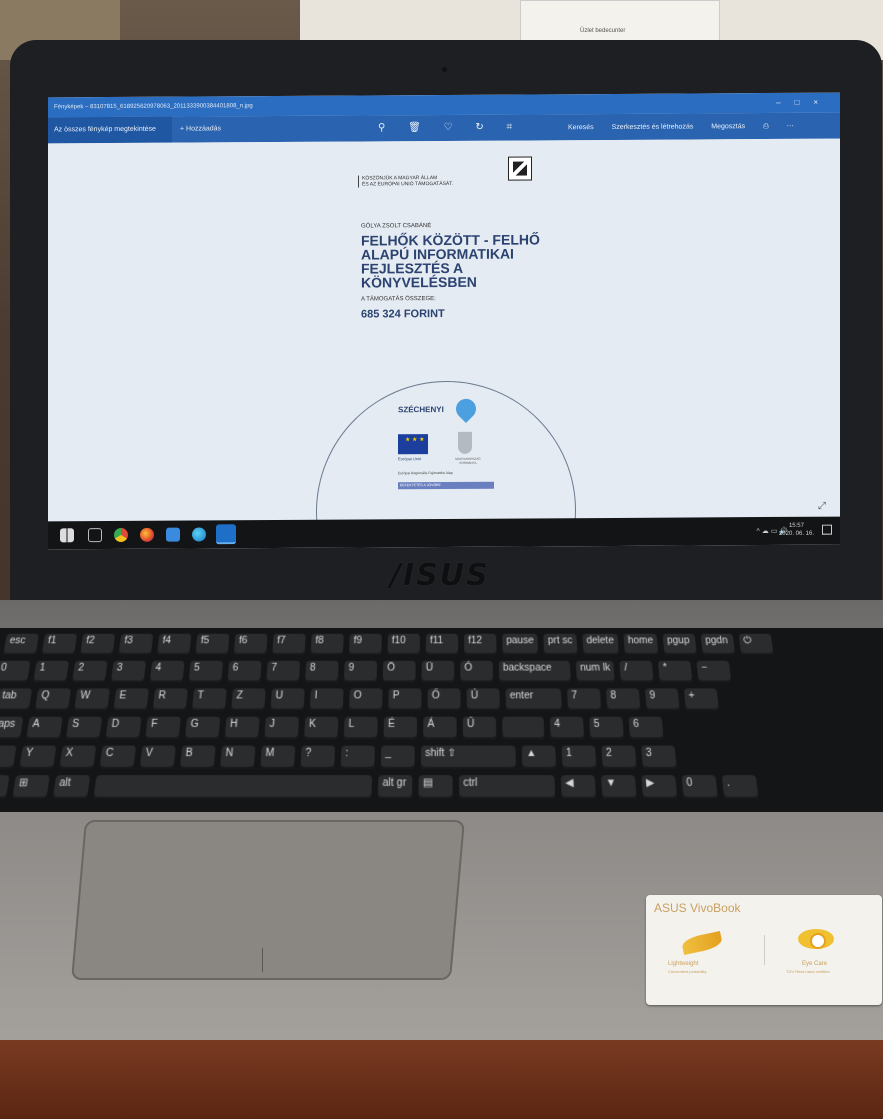 This screenshot has width=883, height=1119. Describe the element at coordinates (827, 529) in the screenshot. I see `notification-icon` at that location.